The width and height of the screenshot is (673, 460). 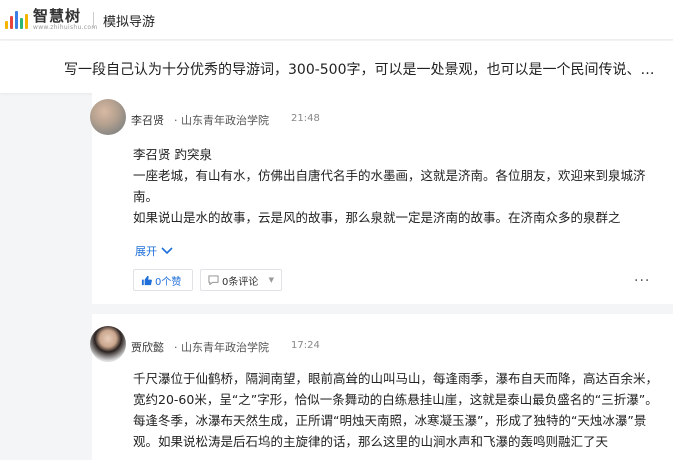 I want to click on like-count: 0个赞, so click(x=168, y=282).